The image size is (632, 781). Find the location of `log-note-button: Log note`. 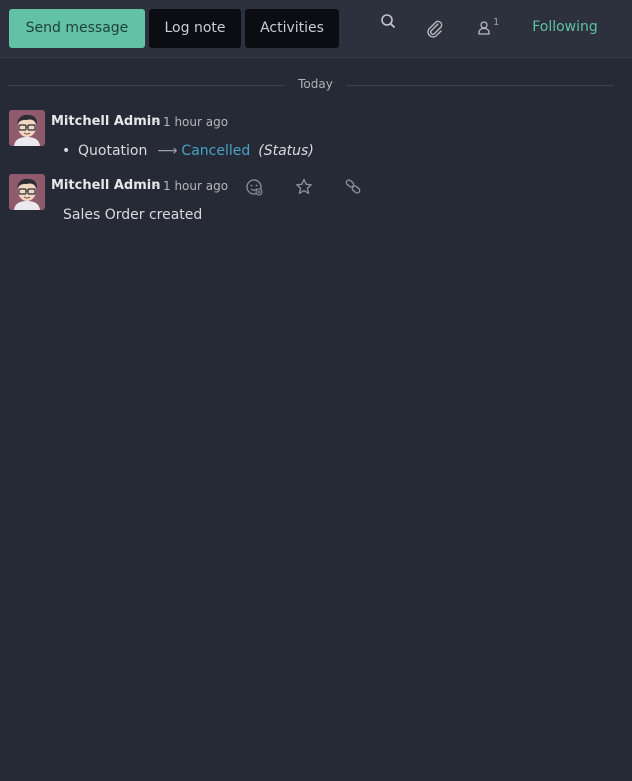

log-note-button: Log note is located at coordinates (195, 28).